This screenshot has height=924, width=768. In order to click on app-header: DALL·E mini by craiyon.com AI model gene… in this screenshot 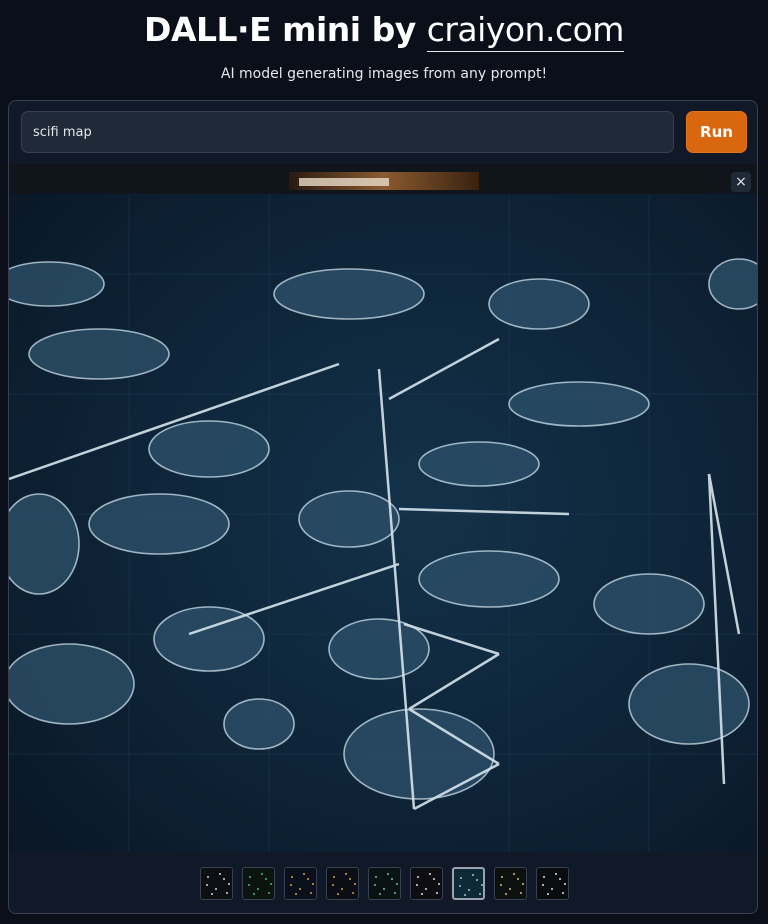, I will do `click(384, 50)`.